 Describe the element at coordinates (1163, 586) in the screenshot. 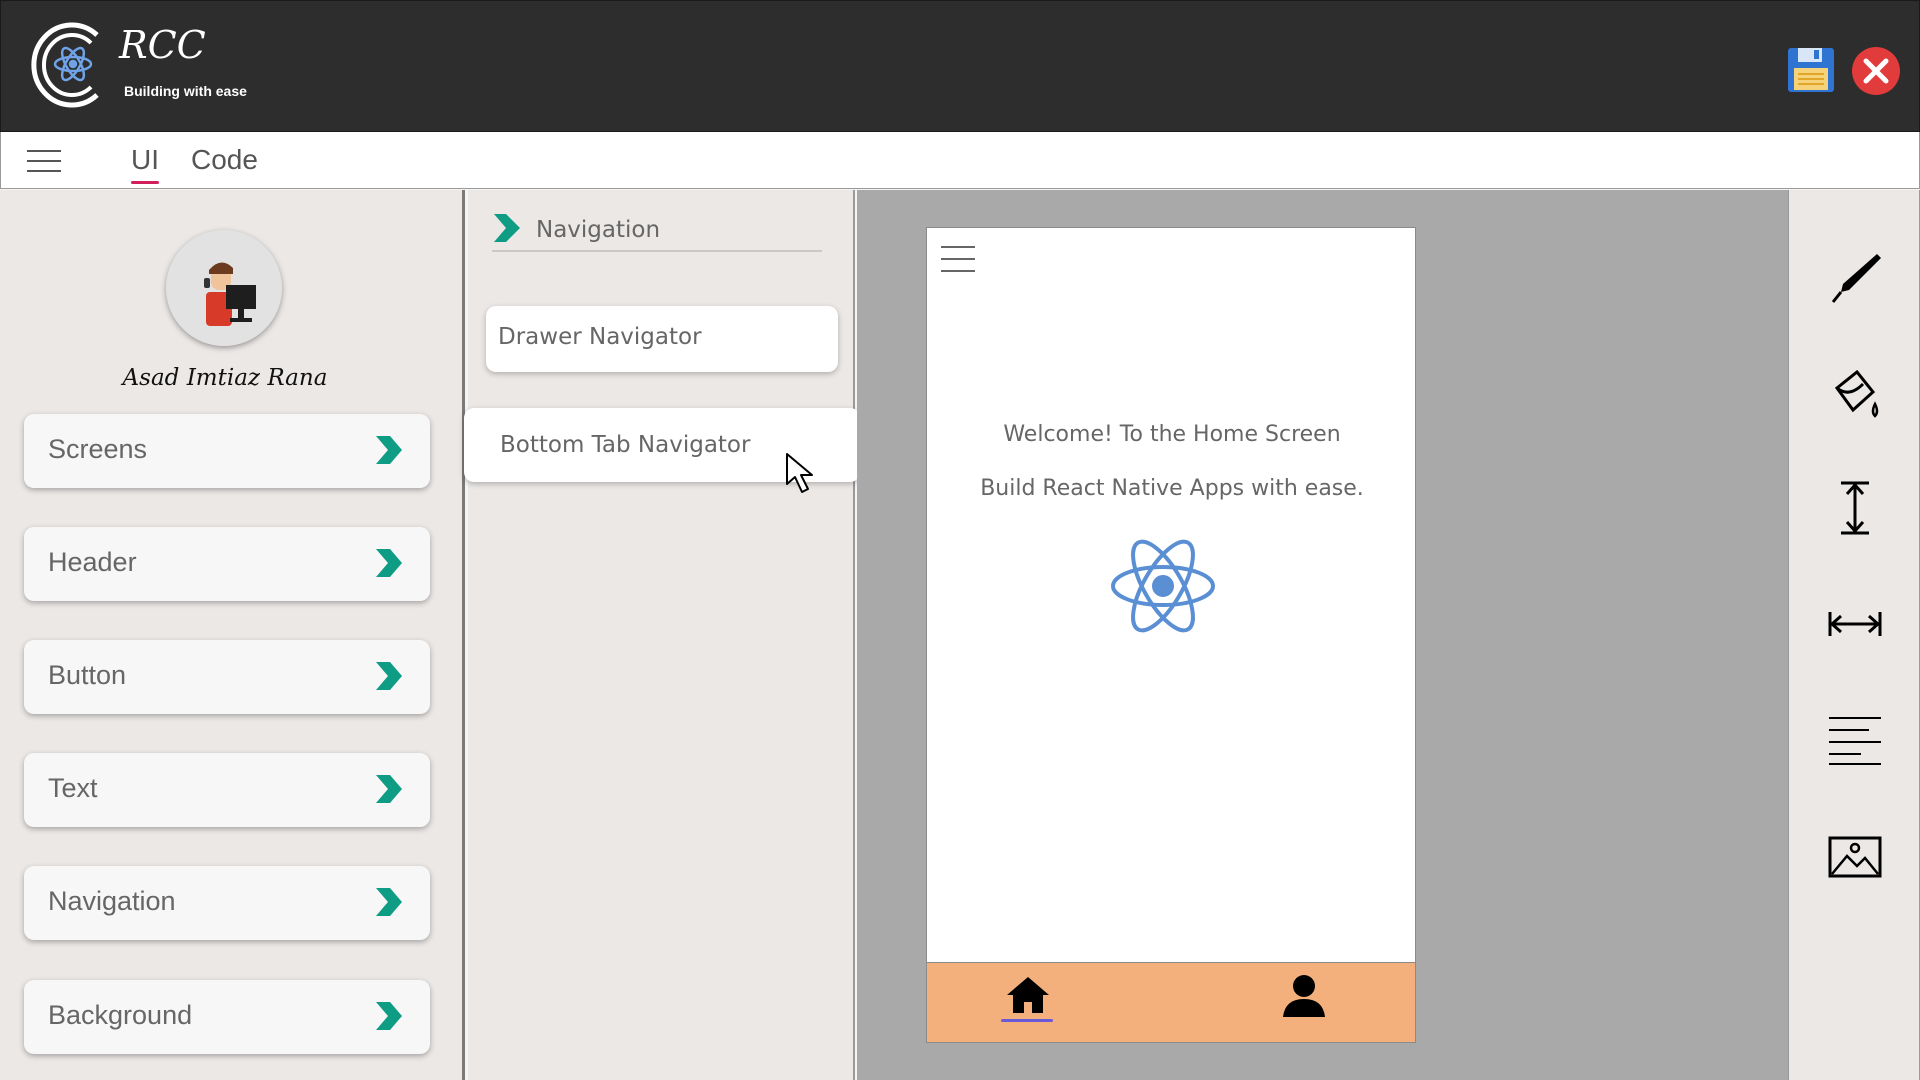

I see `react-logo-icon` at that location.